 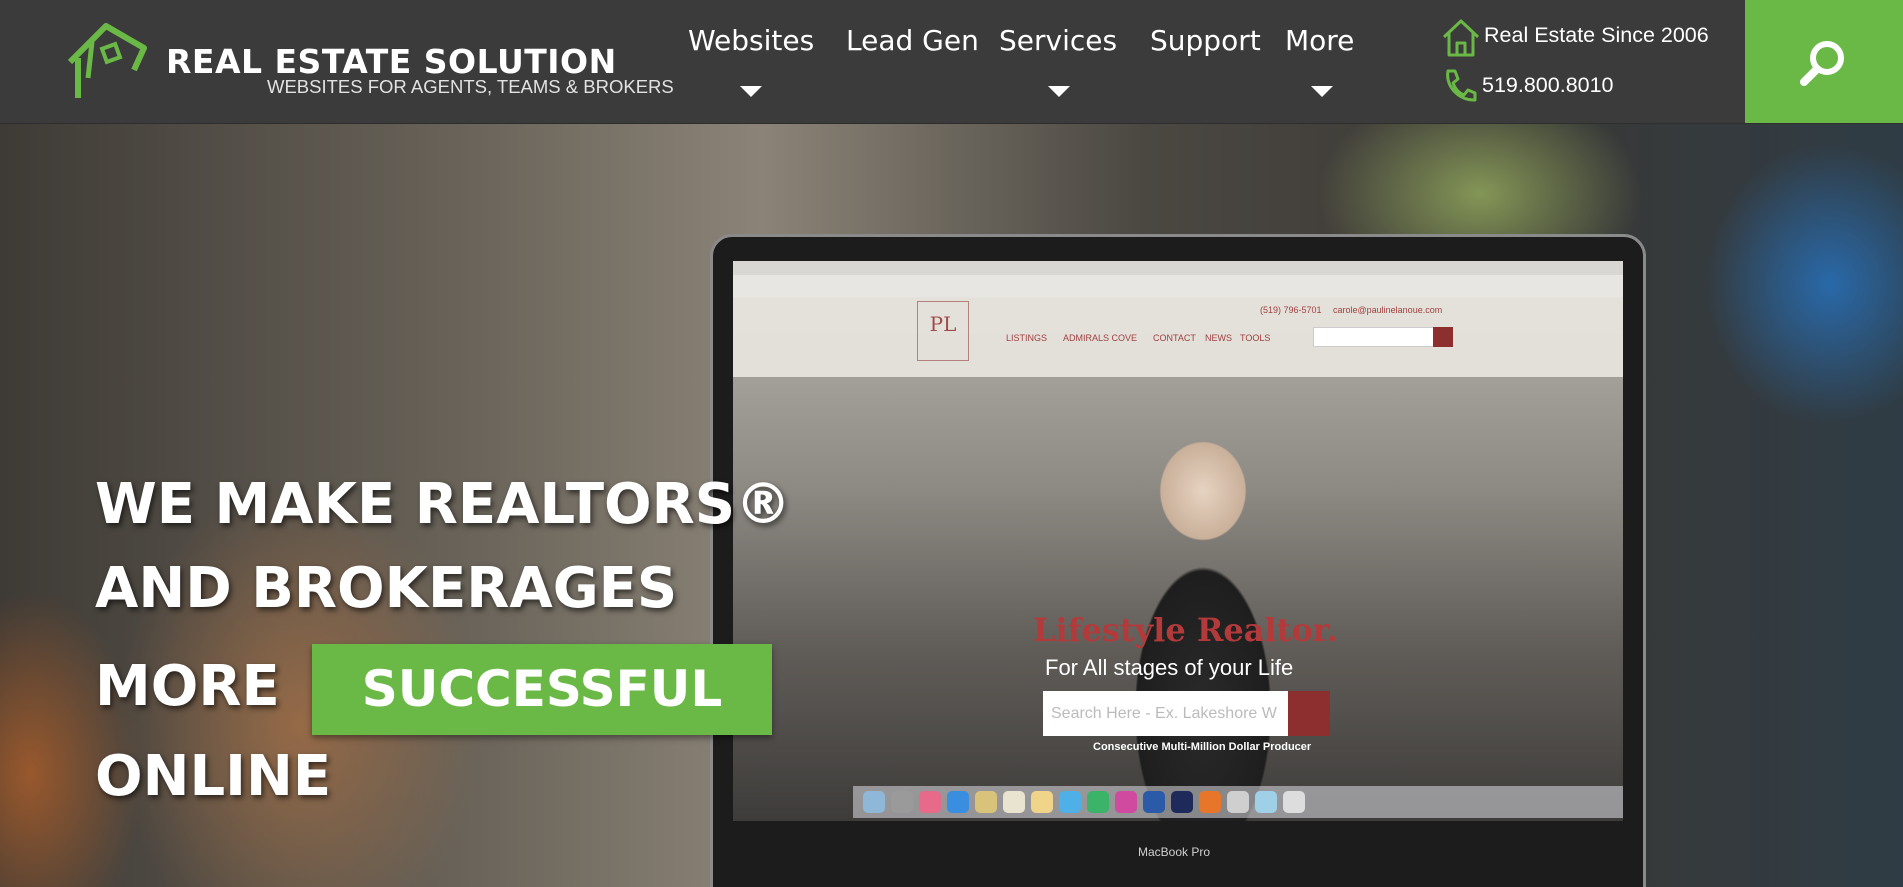 I want to click on browser-tabbar, so click(x=1178, y=286).